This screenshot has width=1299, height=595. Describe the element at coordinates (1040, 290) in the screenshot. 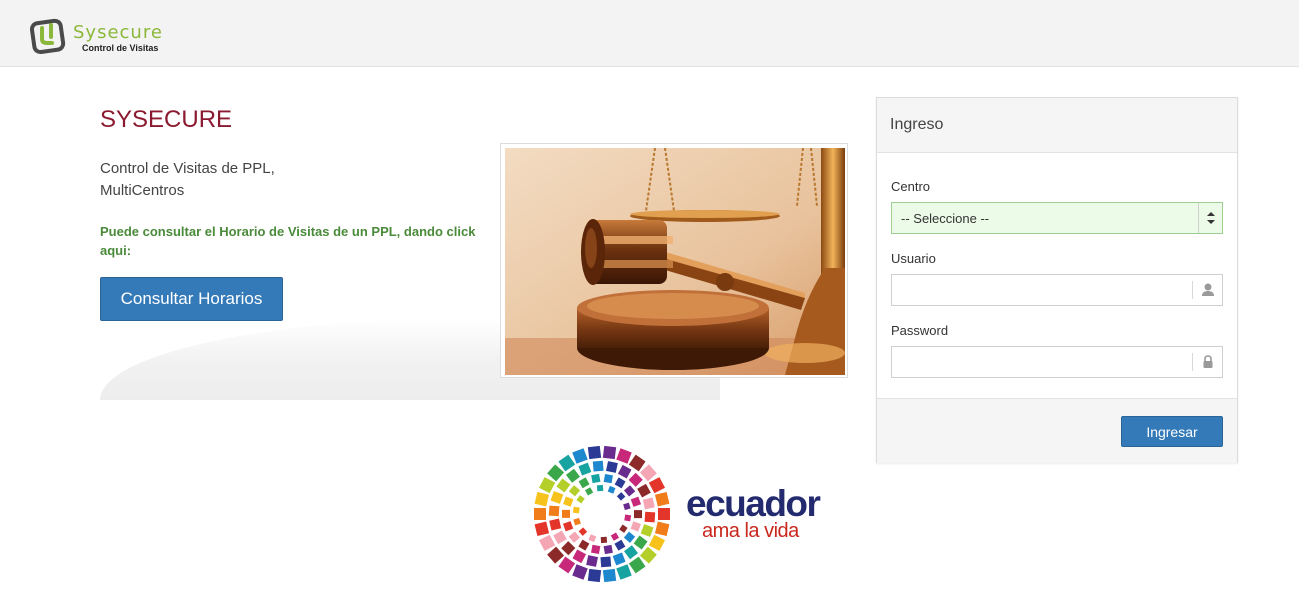

I see `usuario-input` at that location.